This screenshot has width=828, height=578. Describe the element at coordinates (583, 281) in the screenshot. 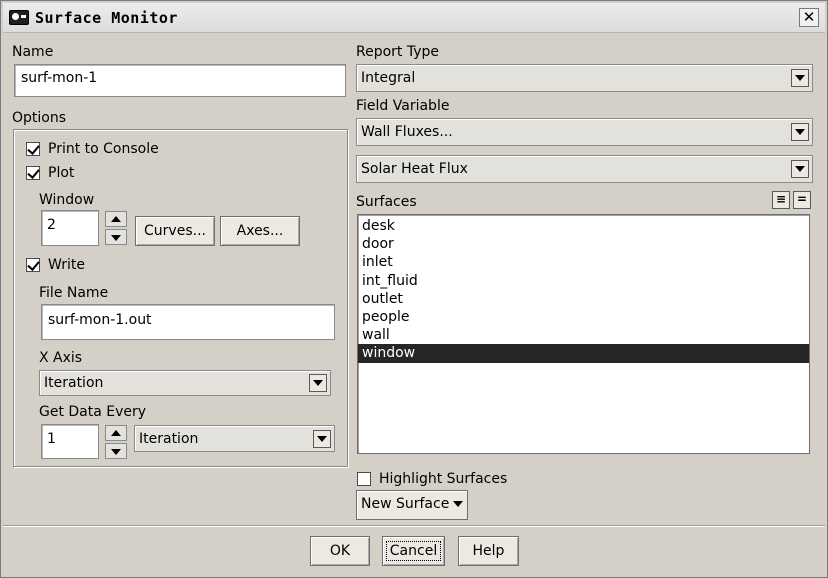

I see `list-item: int_fluid` at that location.